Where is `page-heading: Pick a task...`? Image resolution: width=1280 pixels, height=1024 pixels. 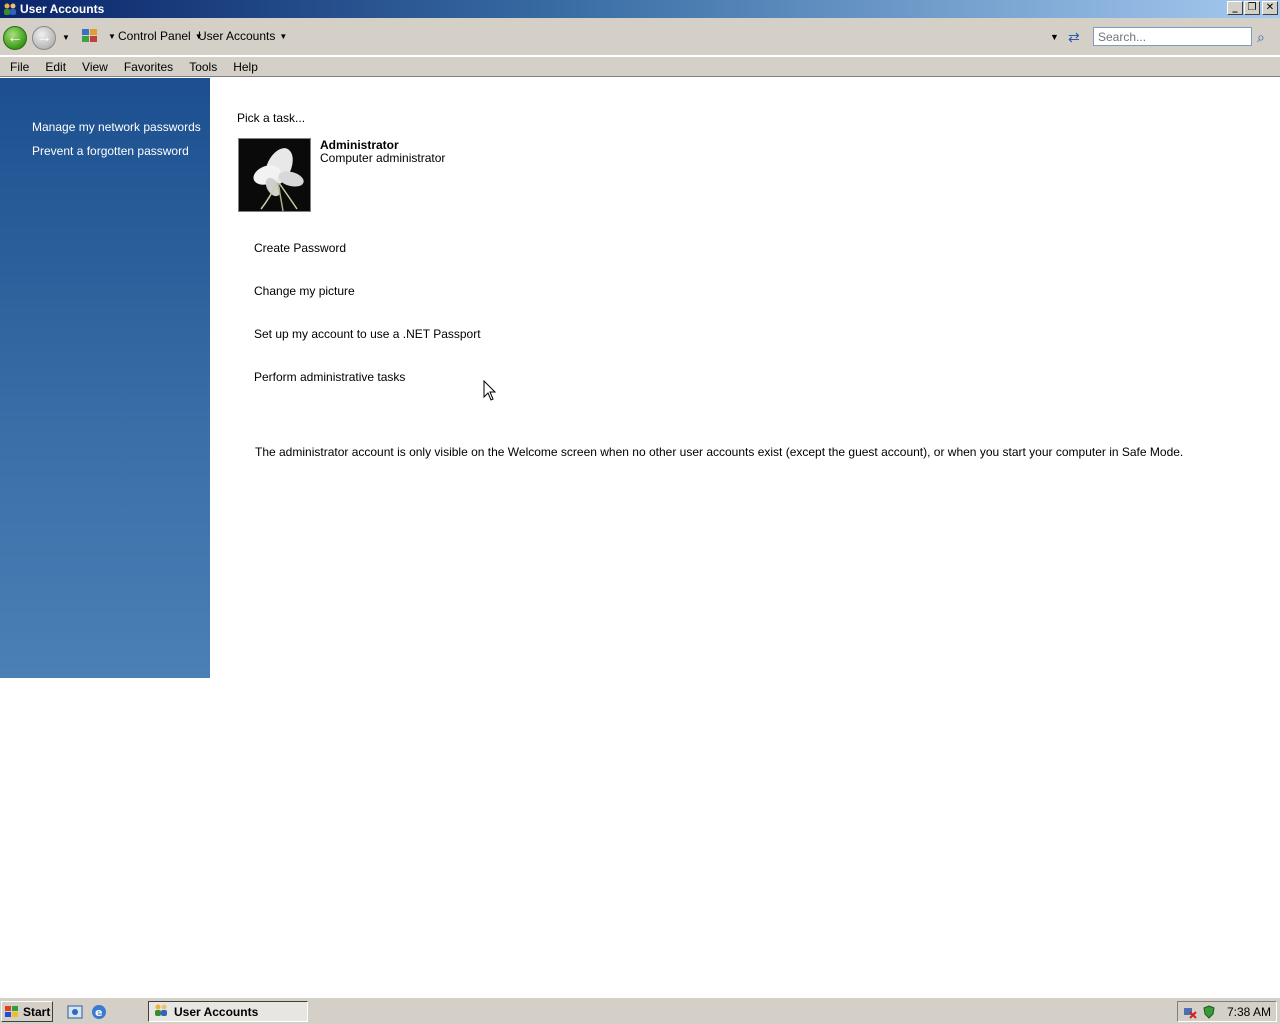
page-heading: Pick a task... is located at coordinates (271, 118).